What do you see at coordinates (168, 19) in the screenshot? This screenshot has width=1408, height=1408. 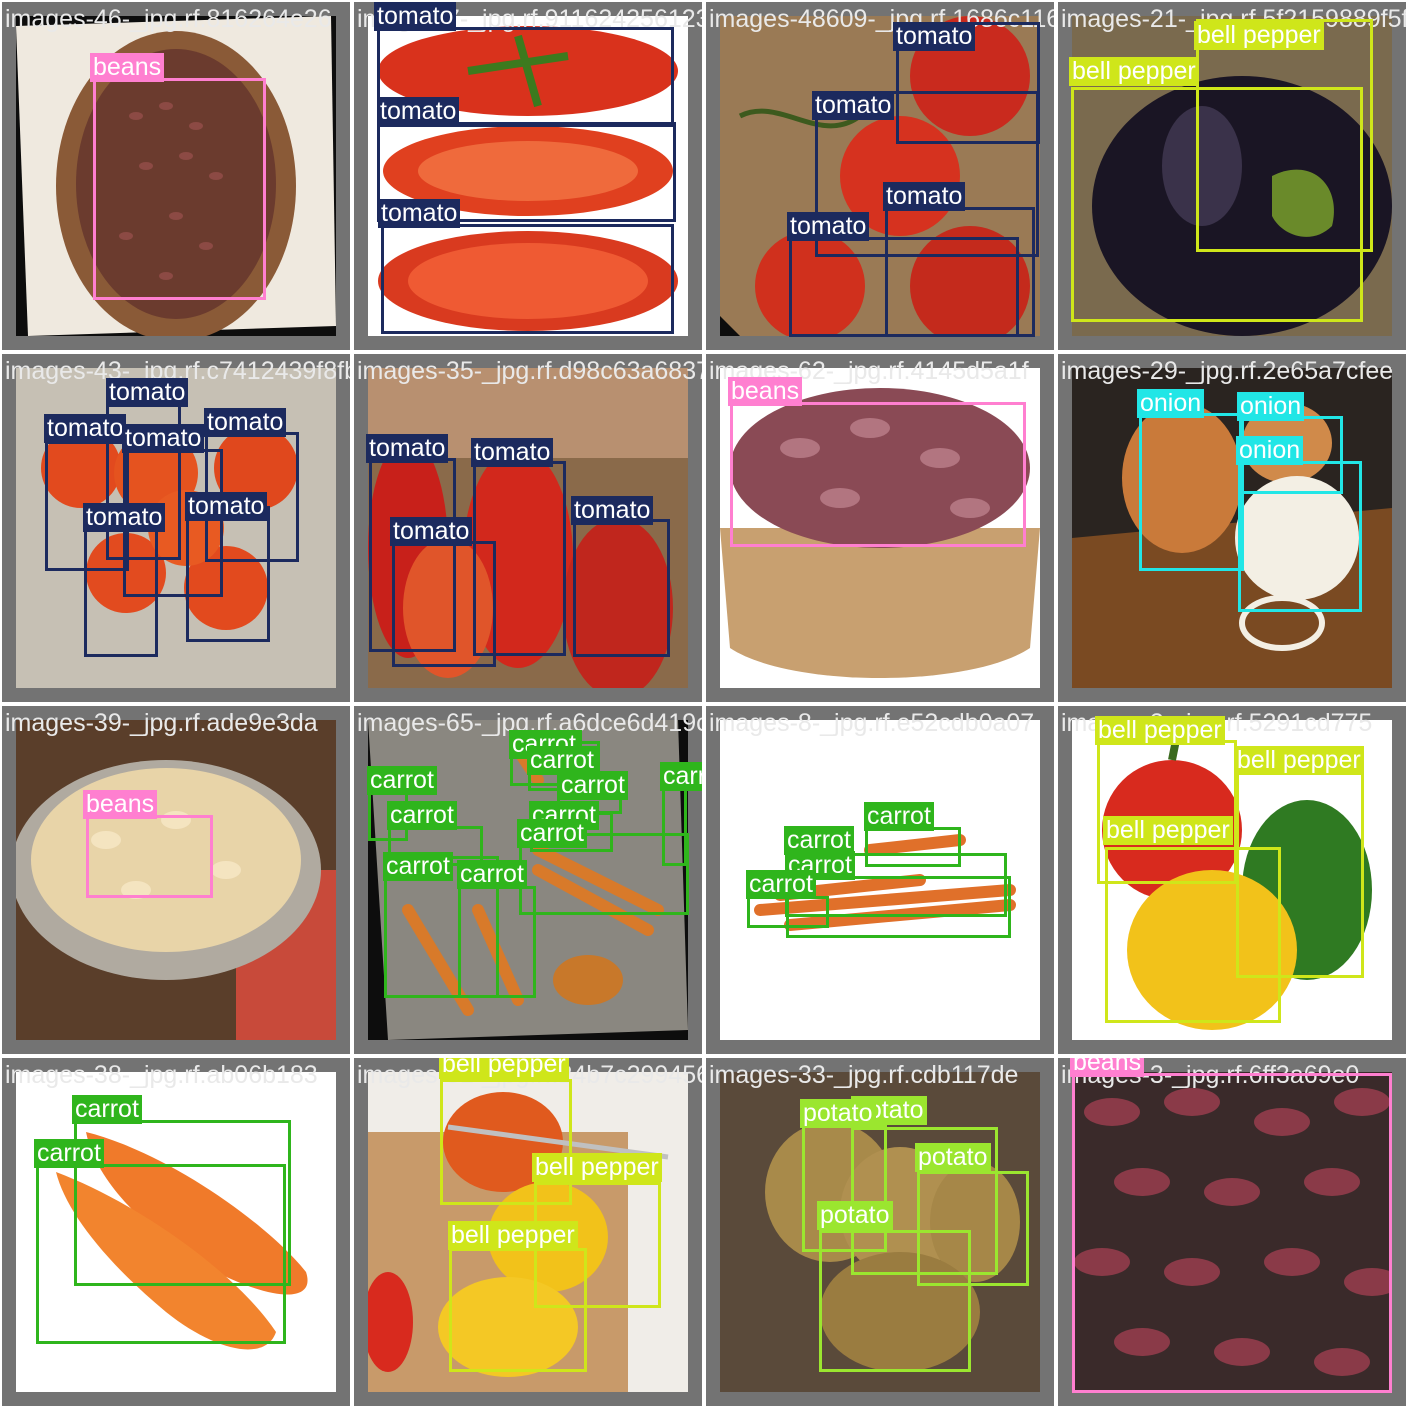 I see `tile-filename: images-46-_jpg.rf.816264e26` at bounding box center [168, 19].